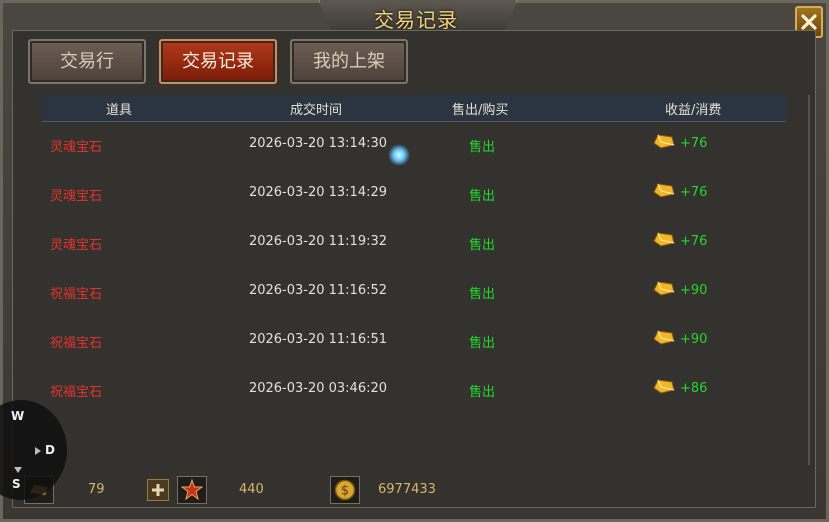  What do you see at coordinates (16, 484) in the screenshot?
I see `compass-s-label: S` at bounding box center [16, 484].